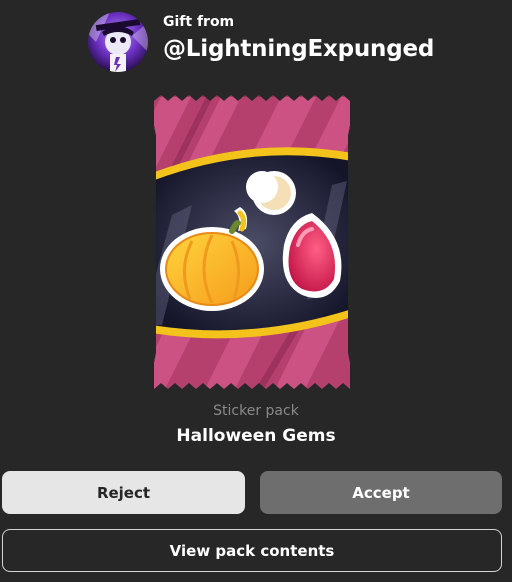  I want to click on gift-sender: Gift from @LightningExpunged, so click(261, 42).